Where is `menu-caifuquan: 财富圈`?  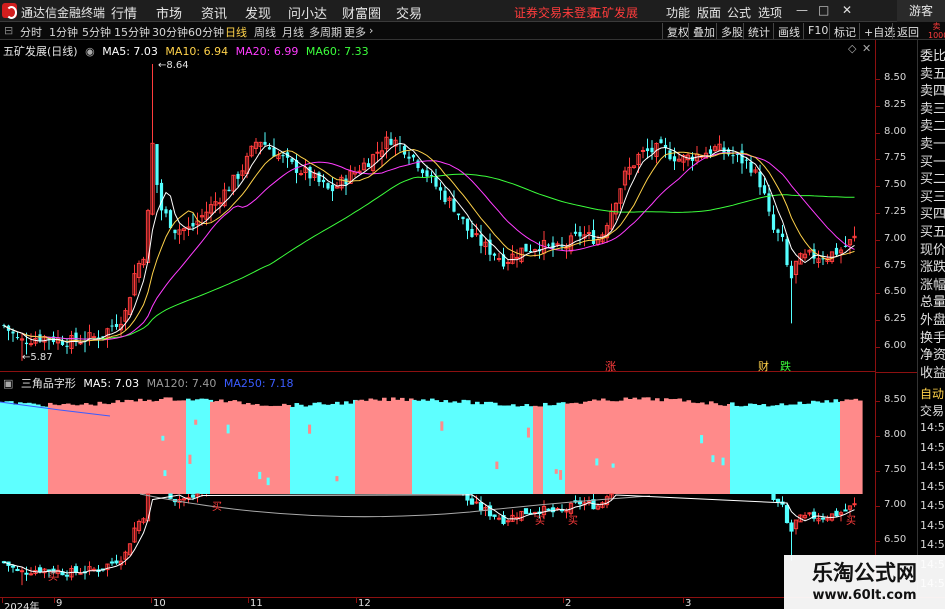
menu-caifuquan: 财富圈 is located at coordinates (361, 12).